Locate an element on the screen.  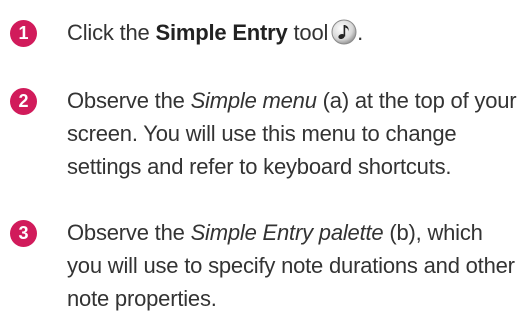
step-text-part: . is located at coordinates (360, 32).